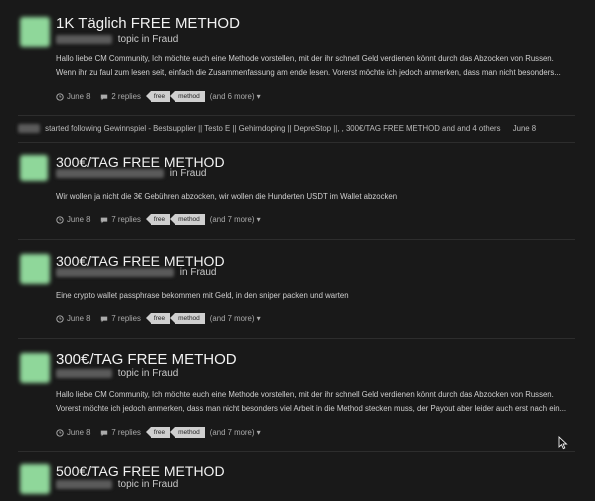  What do you see at coordinates (232, 96) in the screenshot?
I see `more-tags-text: (and 6 more)` at bounding box center [232, 96].